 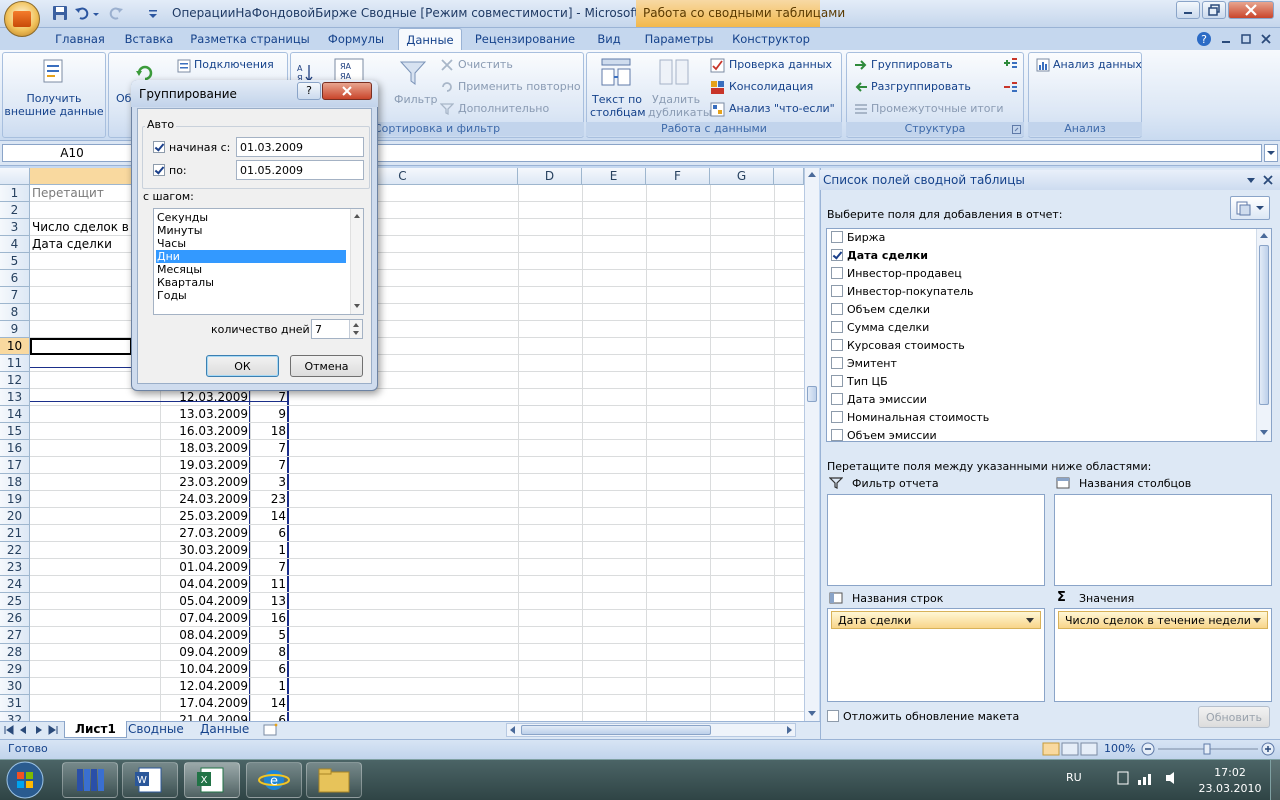 What do you see at coordinates (15, 686) in the screenshot?
I see `row-header: 30` at bounding box center [15, 686].